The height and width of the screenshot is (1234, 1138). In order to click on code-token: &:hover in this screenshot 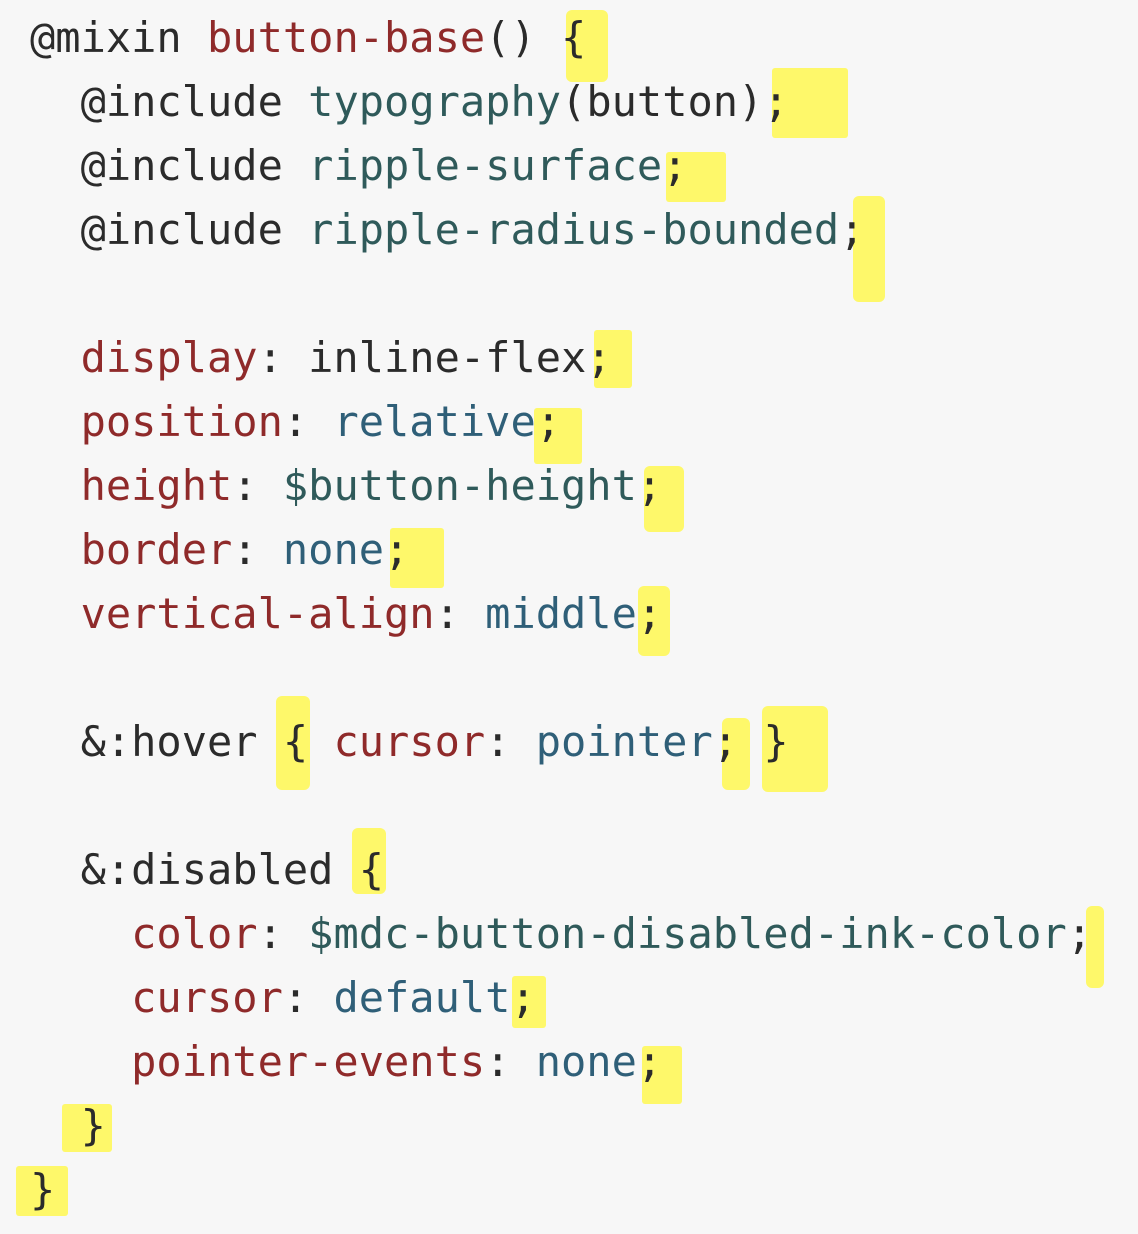, I will do `click(144, 741)`.